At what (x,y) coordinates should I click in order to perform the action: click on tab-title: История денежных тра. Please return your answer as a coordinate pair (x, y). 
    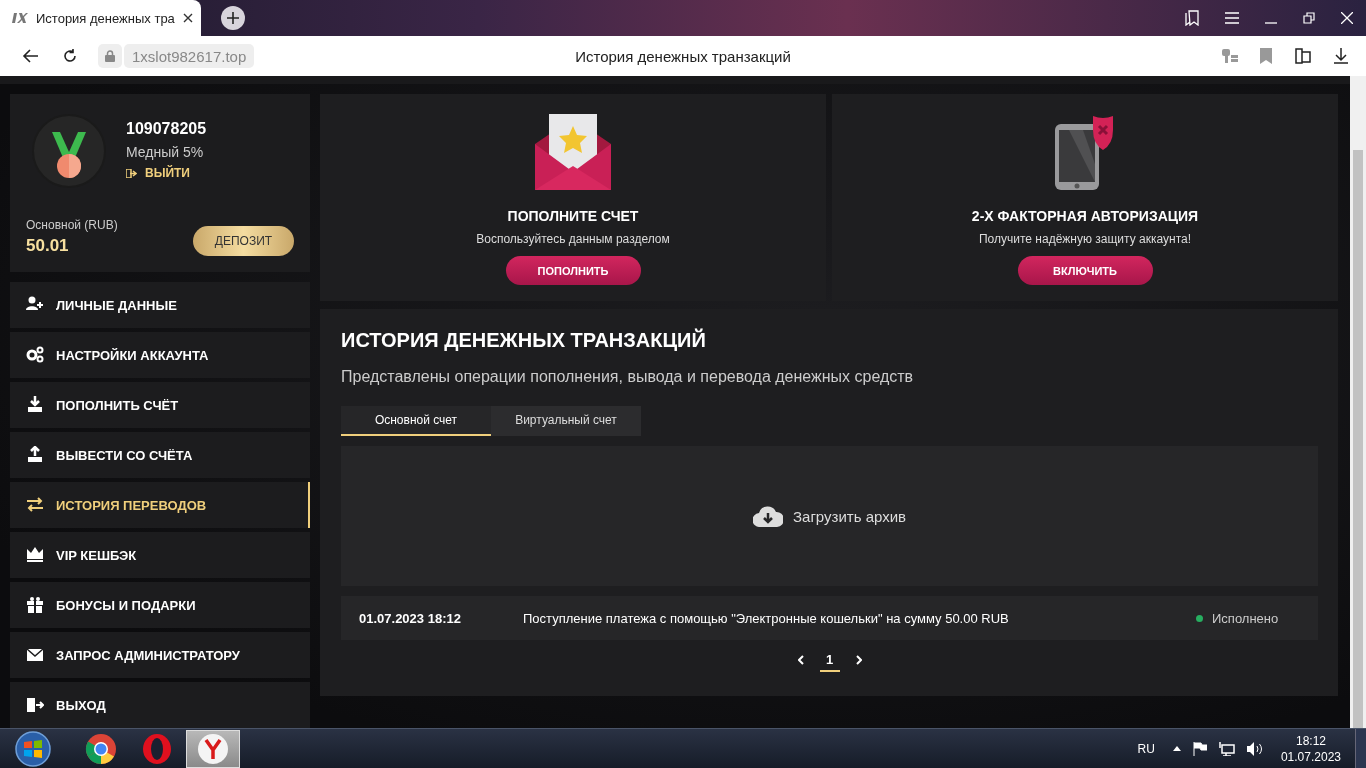
    Looking at the image, I should click on (105, 18).